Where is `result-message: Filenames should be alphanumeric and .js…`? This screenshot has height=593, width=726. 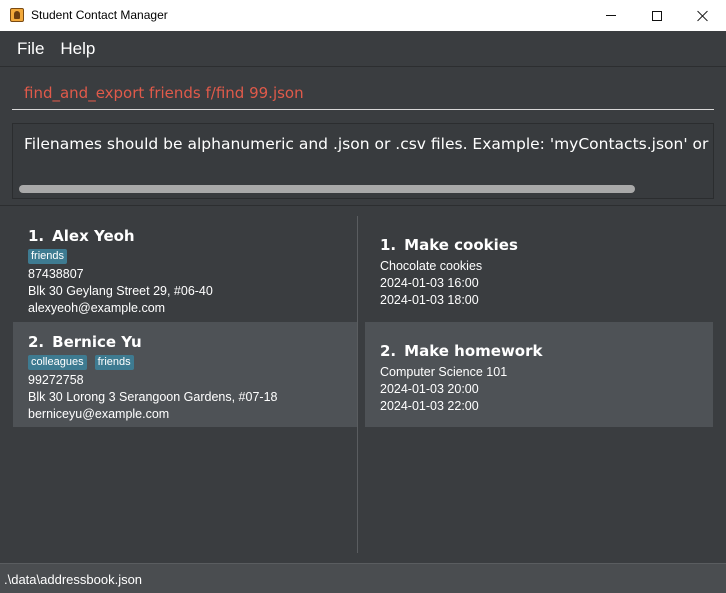 result-message: Filenames should be alphanumeric and .js… is located at coordinates (368, 144).